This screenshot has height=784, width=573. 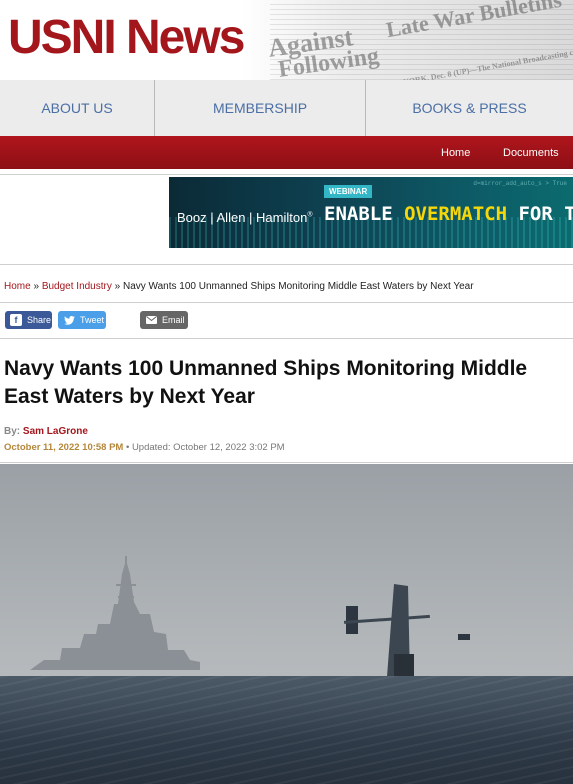 What do you see at coordinates (16, 320) in the screenshot?
I see `facebook-icon: f` at bounding box center [16, 320].